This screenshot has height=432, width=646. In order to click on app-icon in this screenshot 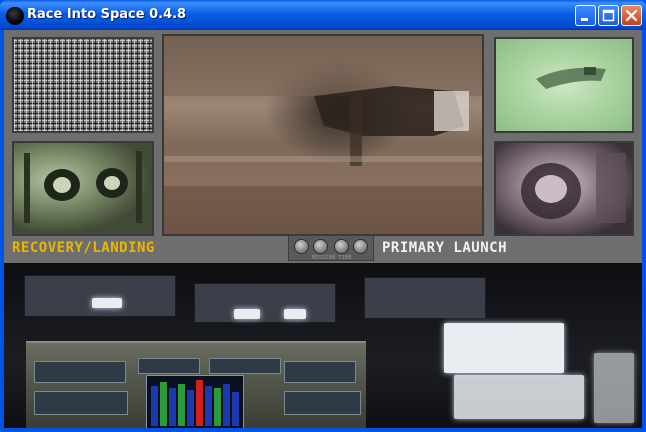, I will do `click(15, 16)`.